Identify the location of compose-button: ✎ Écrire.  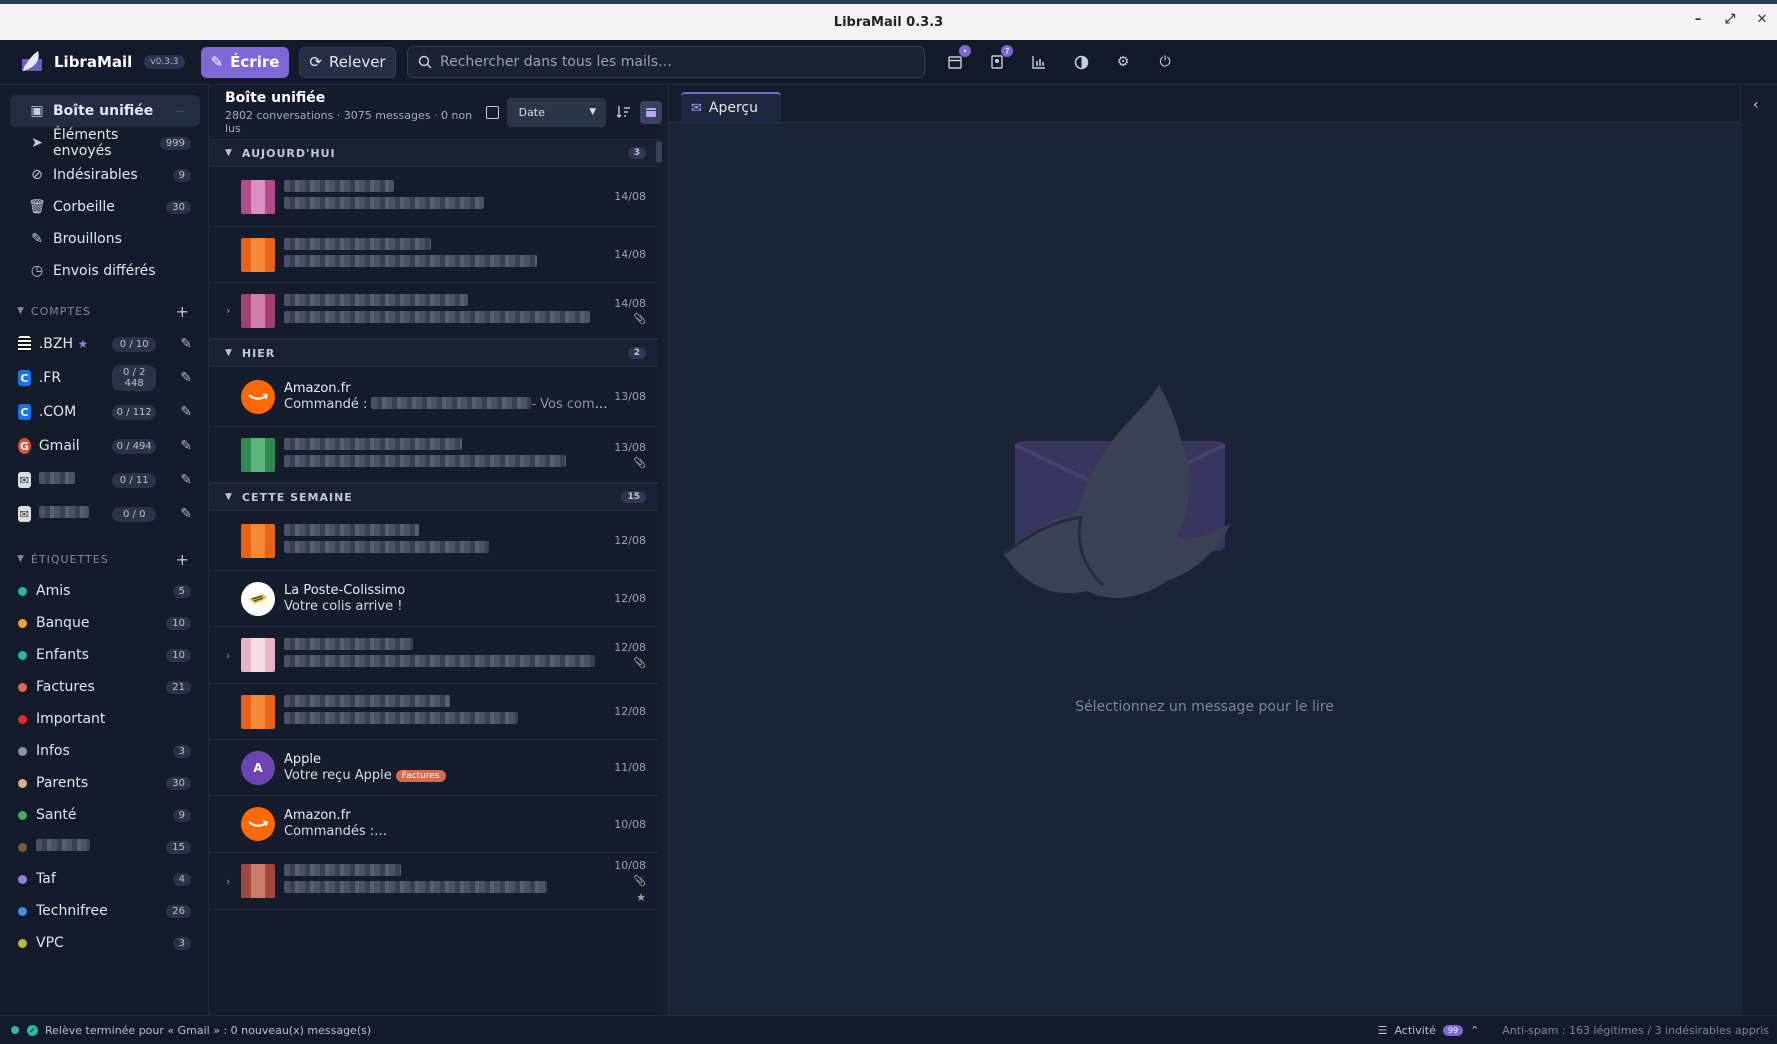
(245, 62).